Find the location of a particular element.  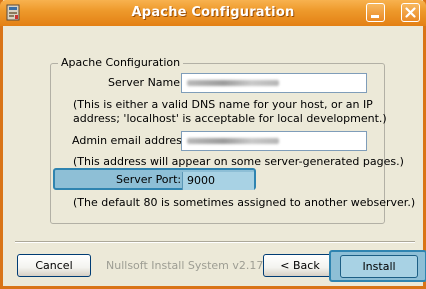

window-title: Apache Configuration is located at coordinates (213, 12).